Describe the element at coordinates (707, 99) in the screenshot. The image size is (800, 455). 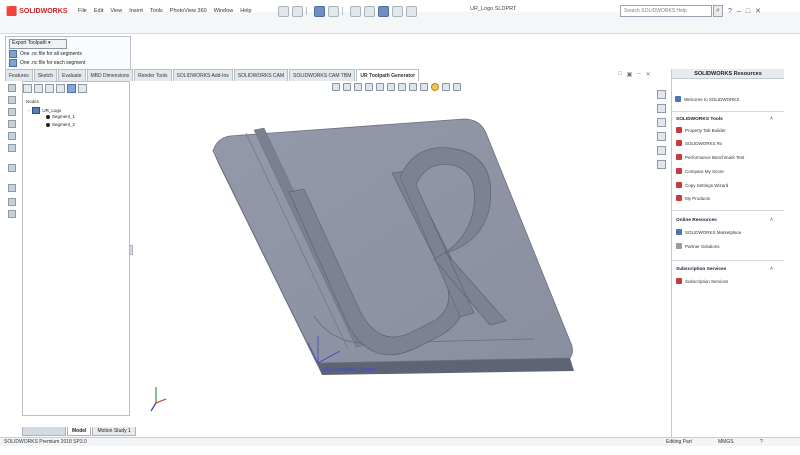
I see `welcome-link: Welcome to SOLIDWORKS` at that location.